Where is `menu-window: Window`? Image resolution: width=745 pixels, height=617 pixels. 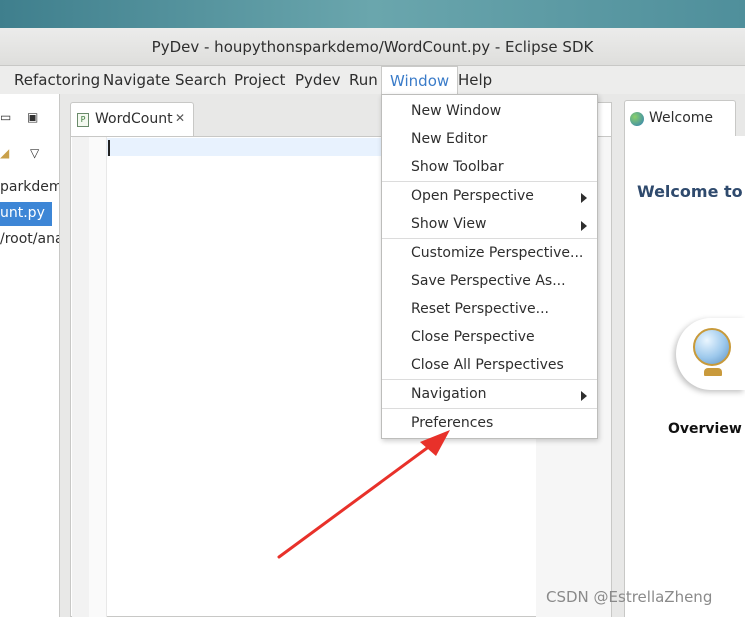 menu-window: Window is located at coordinates (420, 80).